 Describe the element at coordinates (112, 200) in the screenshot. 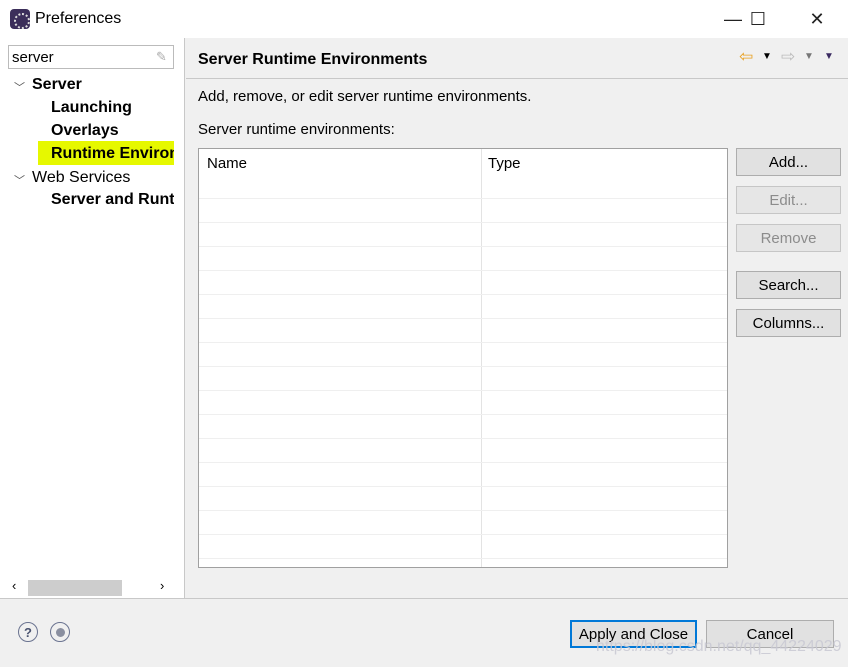

I see `tree-item-server-and-runtime: Server and Runti` at that location.